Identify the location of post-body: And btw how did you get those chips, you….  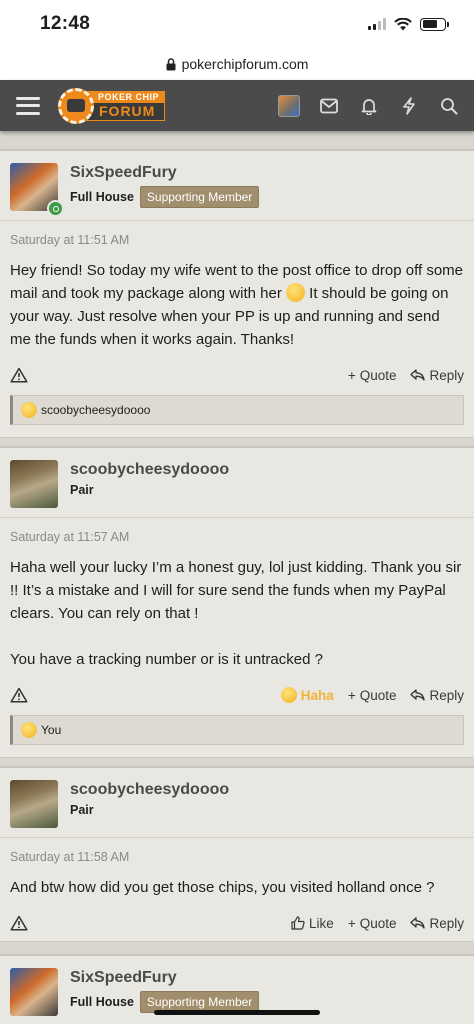
(222, 887).